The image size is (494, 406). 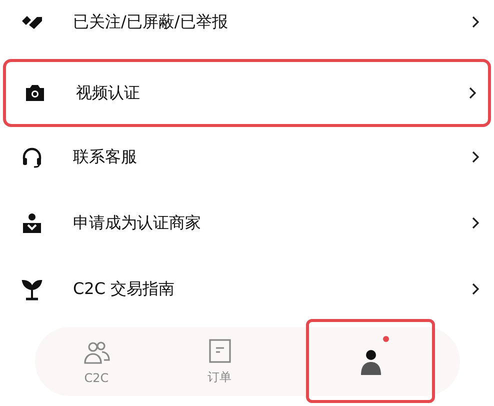 I want to click on menu-label: 视频认证, so click(x=108, y=93).